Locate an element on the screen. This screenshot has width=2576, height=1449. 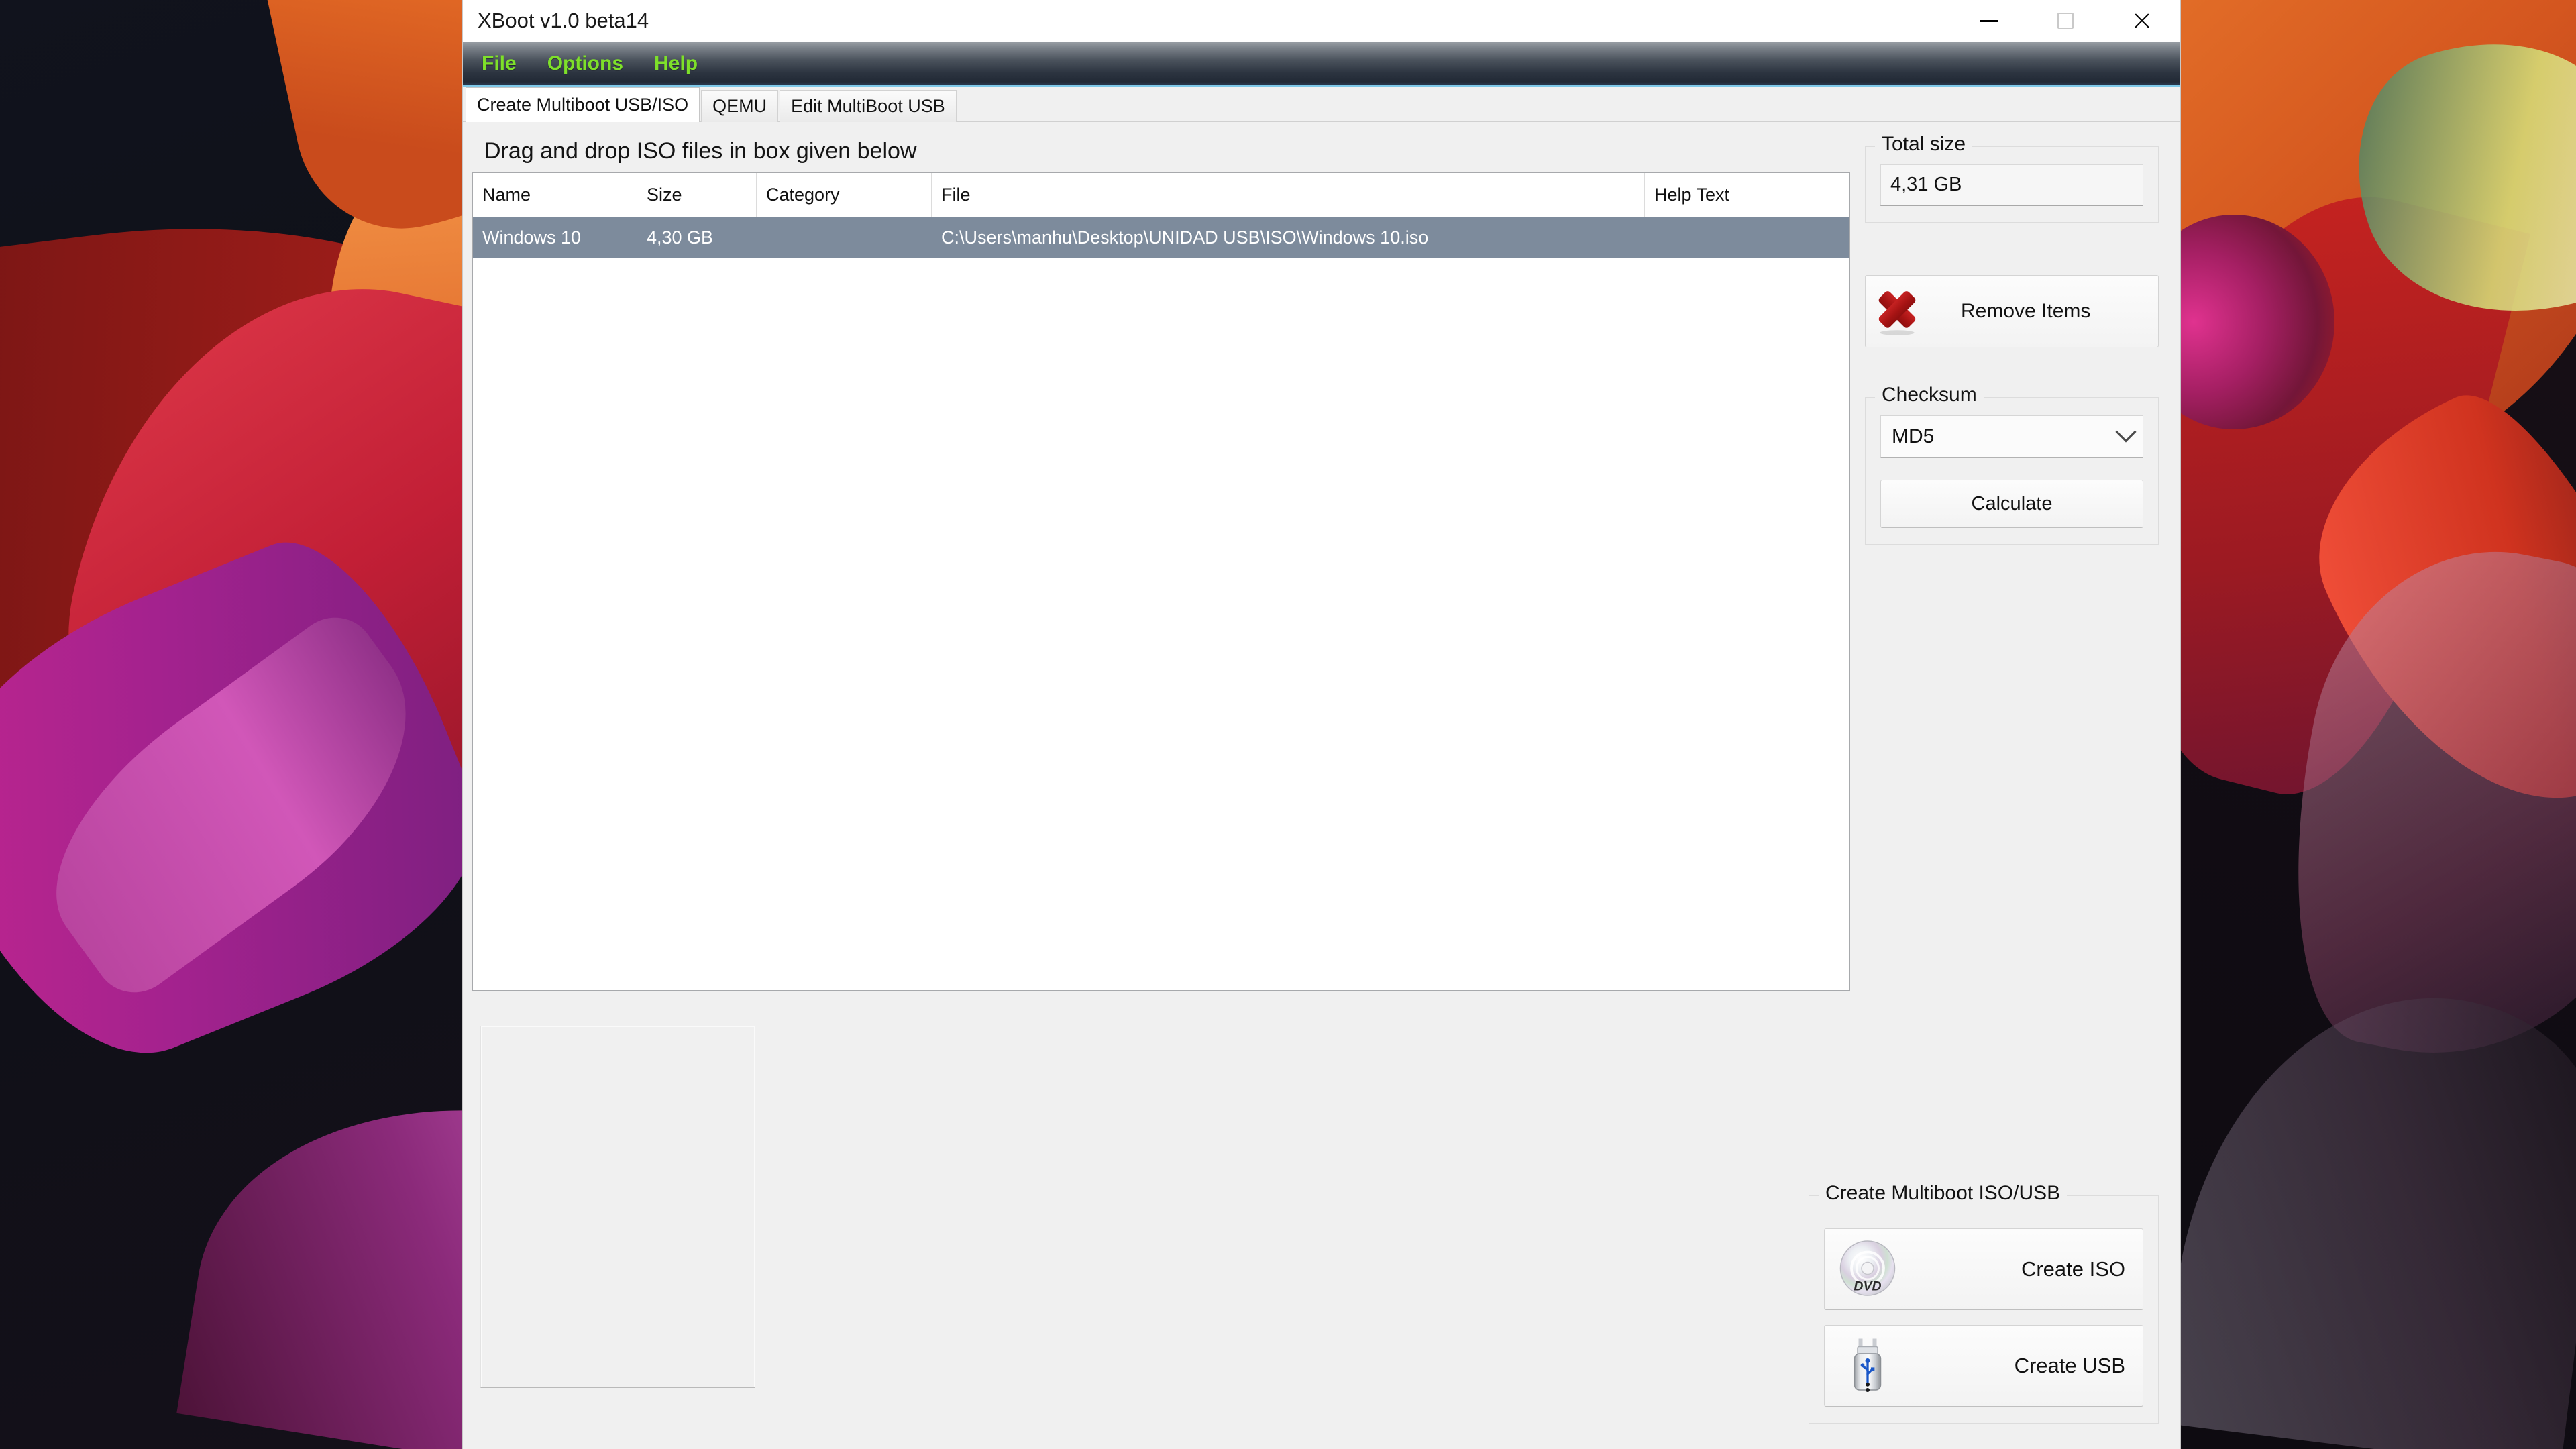
create-usb-button: Create USB is located at coordinates (1983, 1366).